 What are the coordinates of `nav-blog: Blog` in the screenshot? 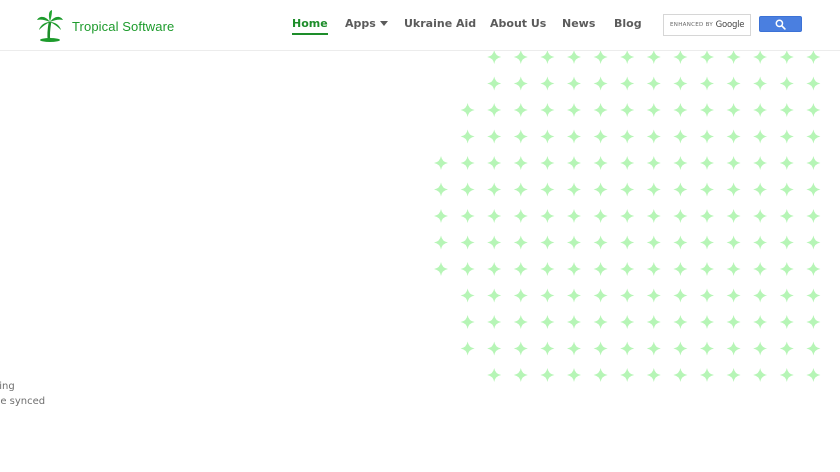 It's located at (628, 23).